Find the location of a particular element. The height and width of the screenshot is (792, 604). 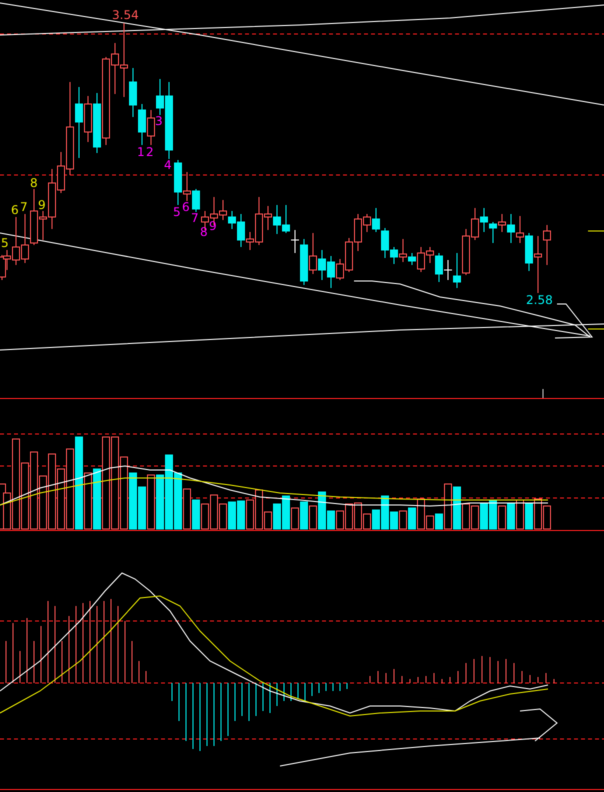

count-label: 1 is located at coordinates (141, 152).